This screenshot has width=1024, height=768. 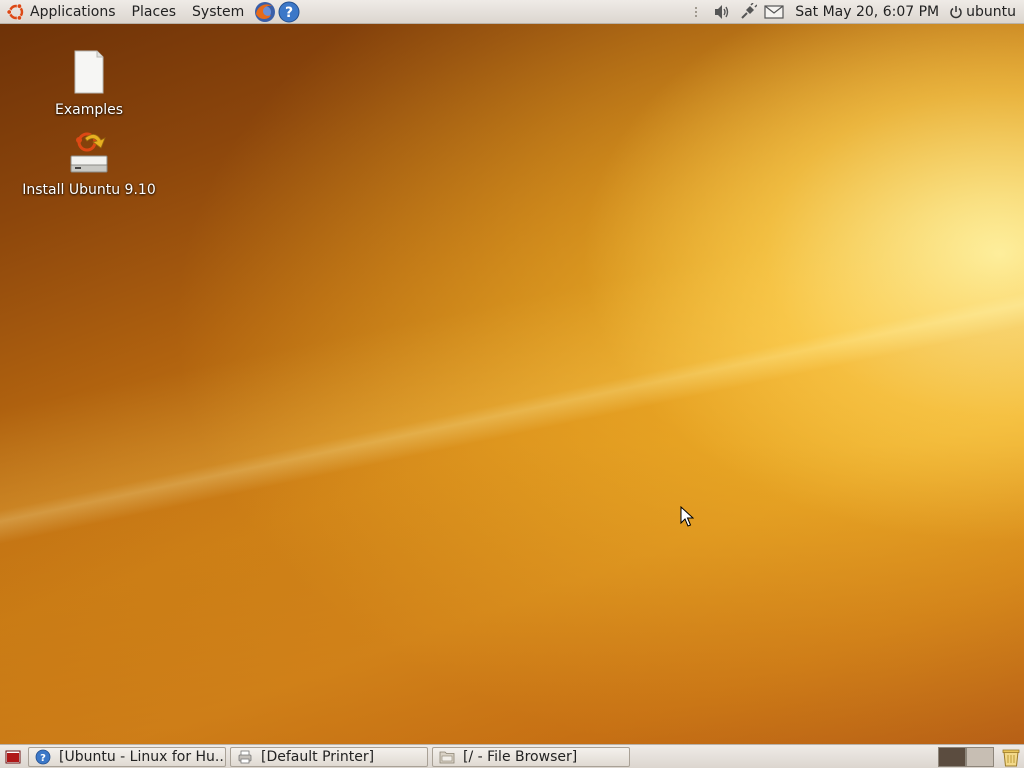 I want to click on show-desktop-icon, so click(x=13, y=756).